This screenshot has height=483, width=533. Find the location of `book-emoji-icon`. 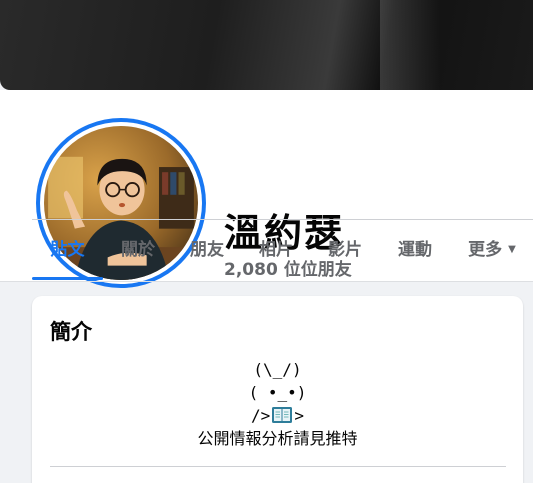

book-emoji-icon is located at coordinates (282, 415).